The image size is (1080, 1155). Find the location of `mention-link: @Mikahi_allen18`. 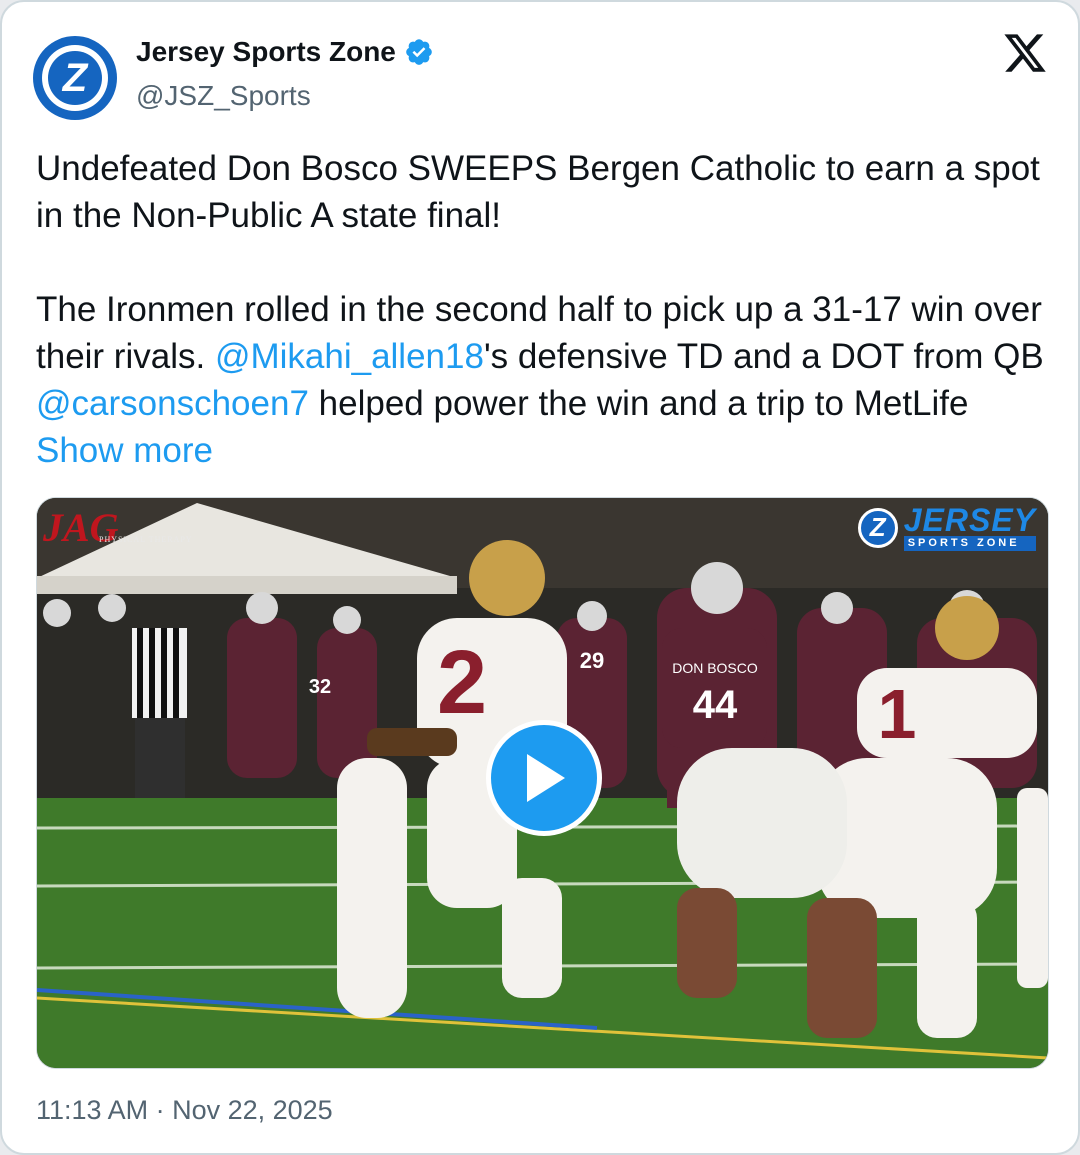

mention-link: @Mikahi_allen18 is located at coordinates (349, 356).